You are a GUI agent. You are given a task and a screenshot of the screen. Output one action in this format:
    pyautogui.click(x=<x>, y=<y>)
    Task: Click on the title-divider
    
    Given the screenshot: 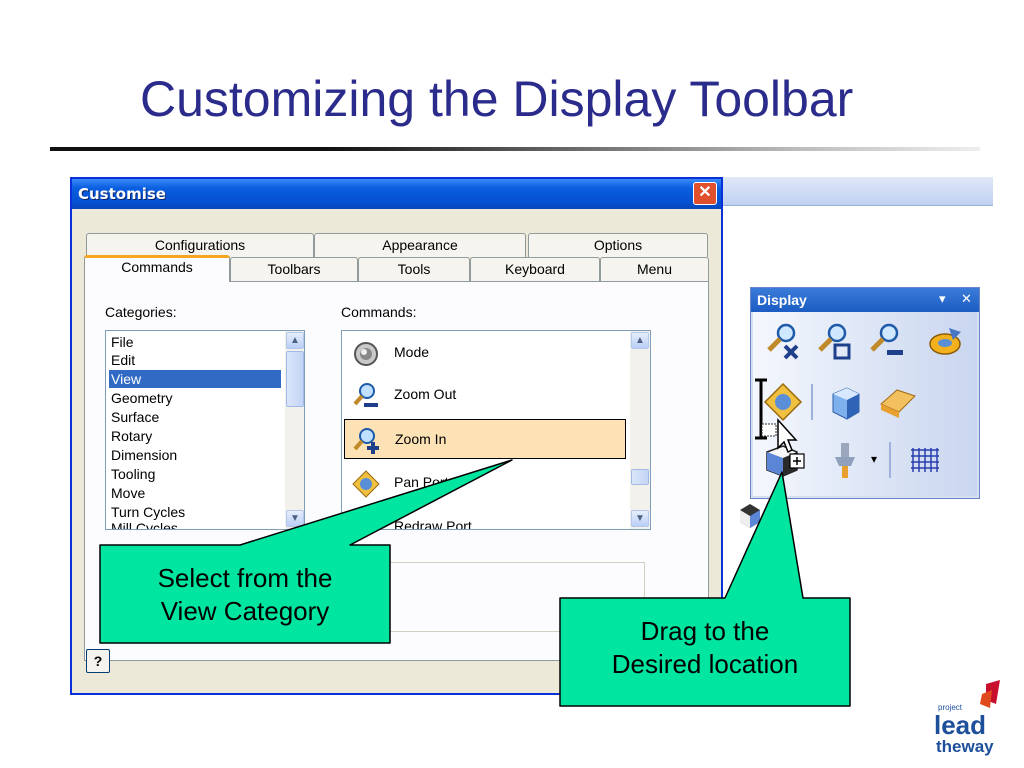 What is the action you would take?
    pyautogui.click(x=515, y=149)
    